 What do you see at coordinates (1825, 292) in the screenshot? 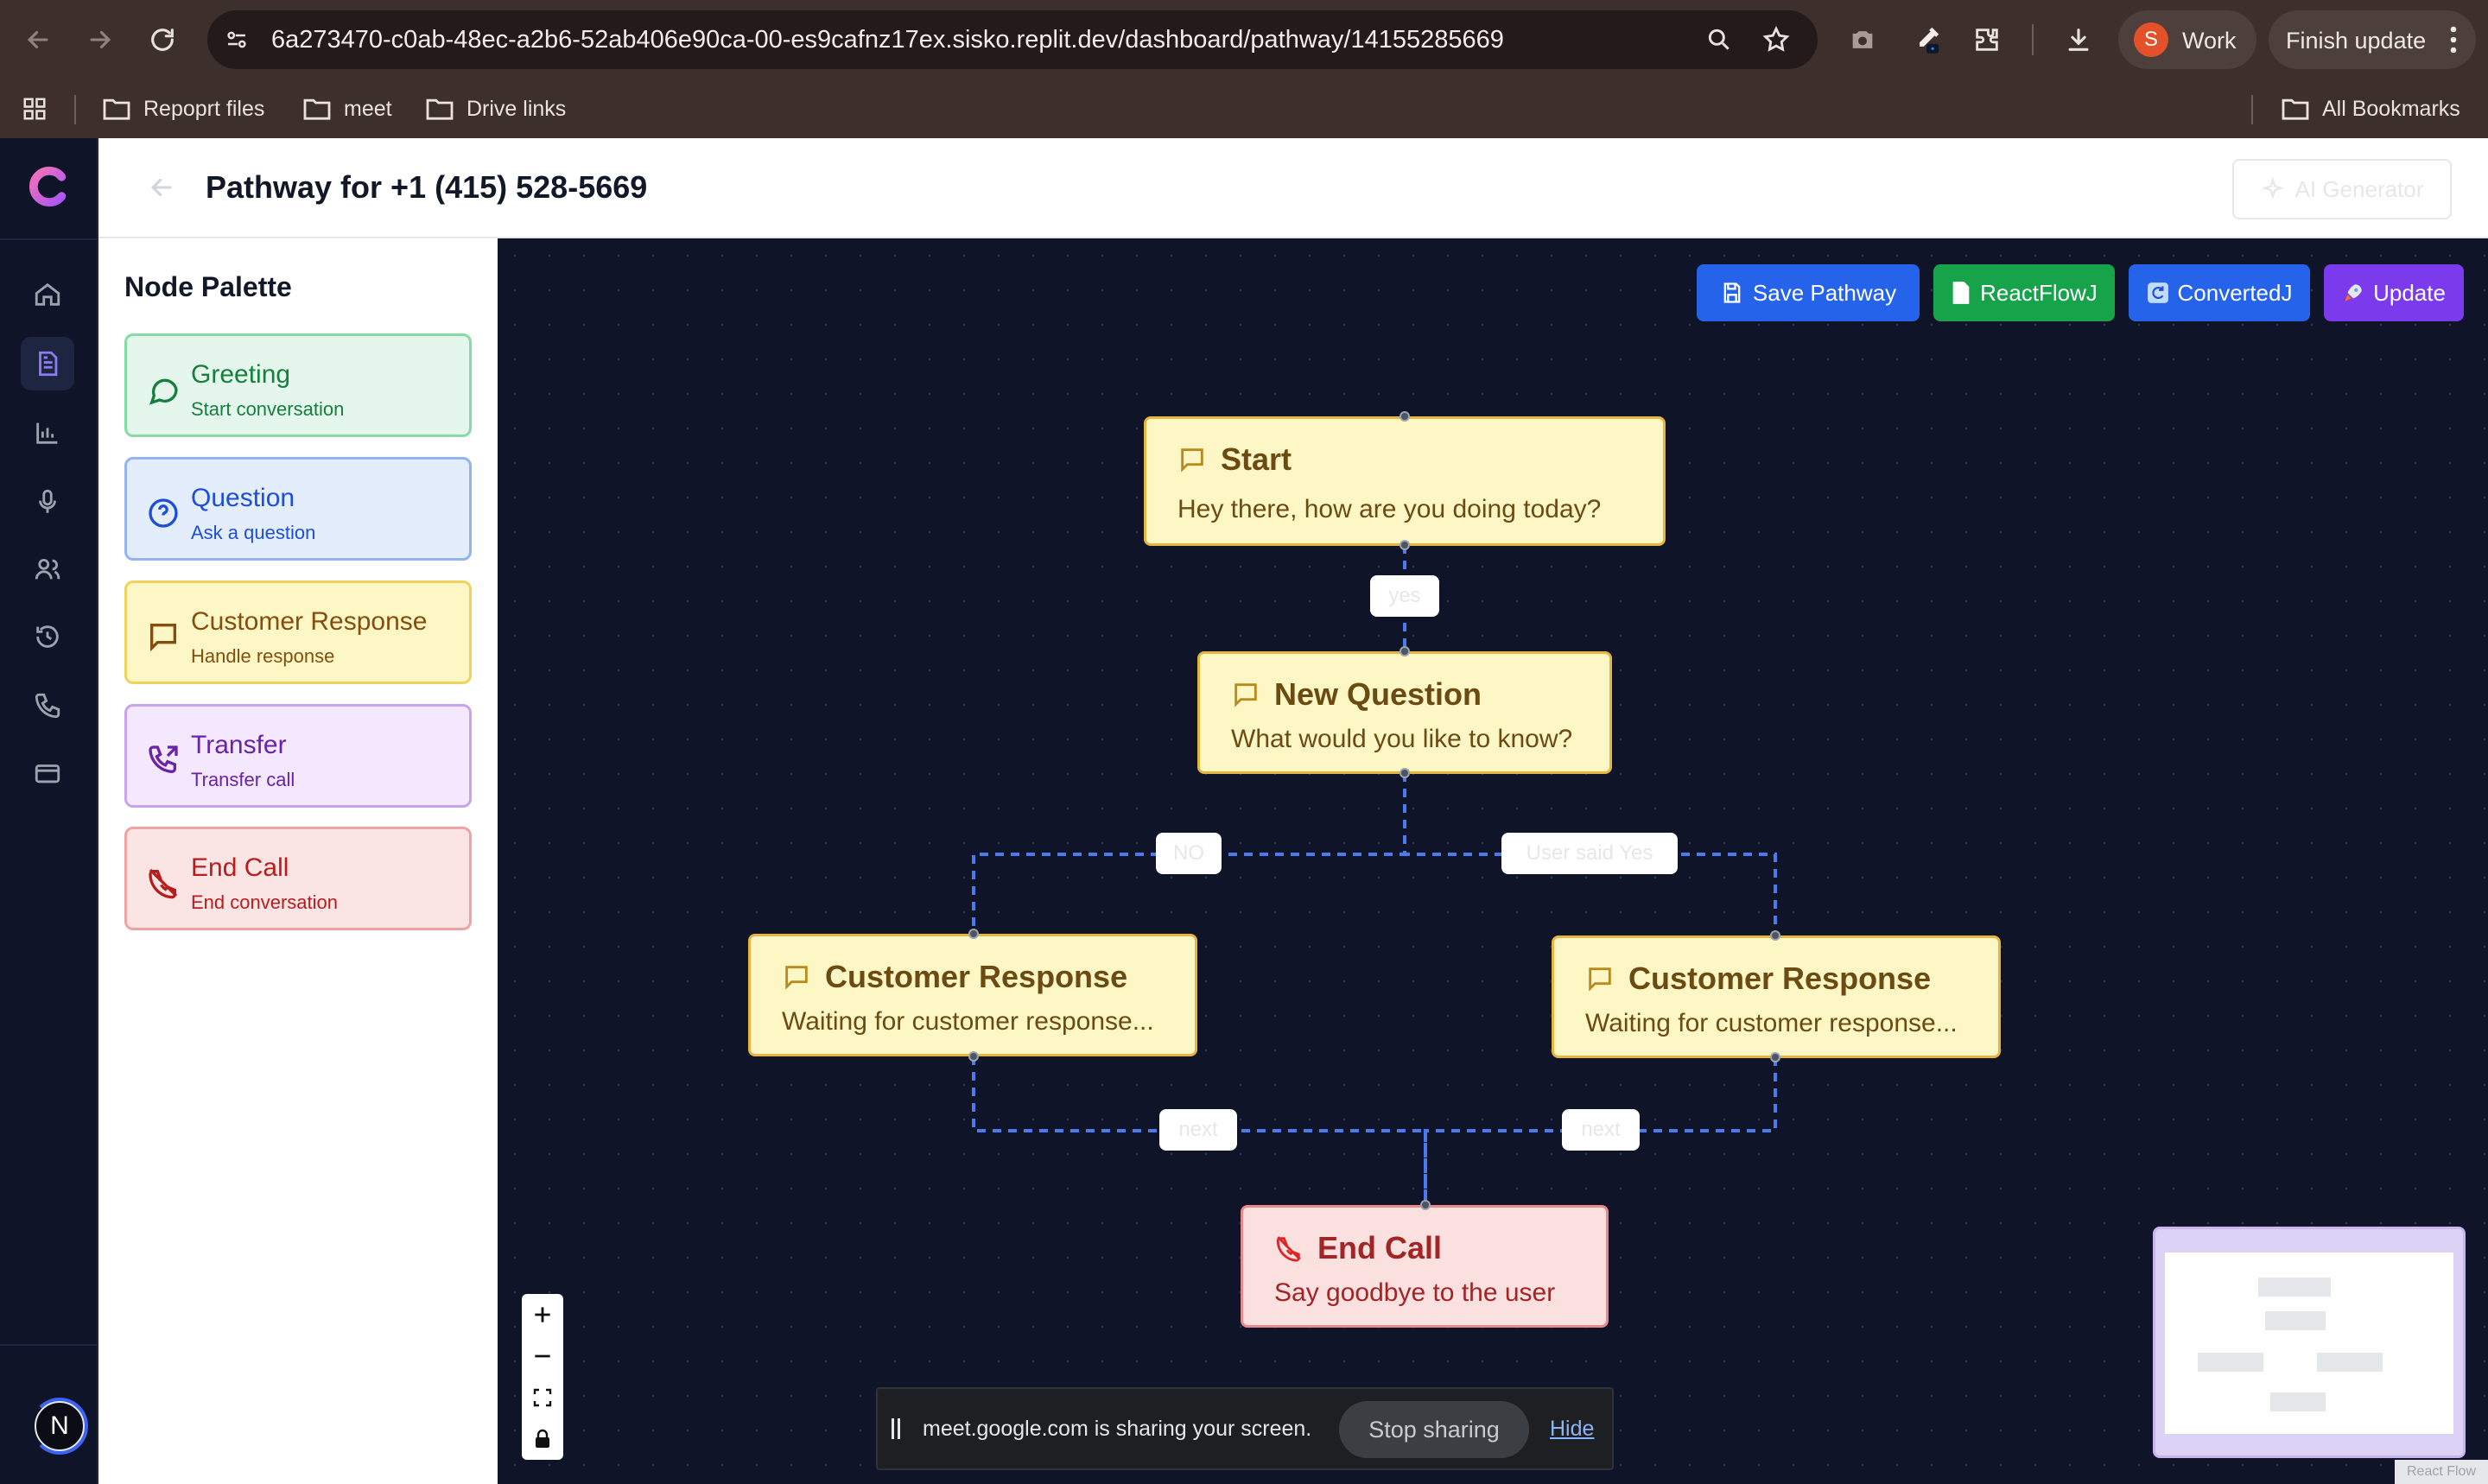
I see `save-label: Save Pathway` at bounding box center [1825, 292].